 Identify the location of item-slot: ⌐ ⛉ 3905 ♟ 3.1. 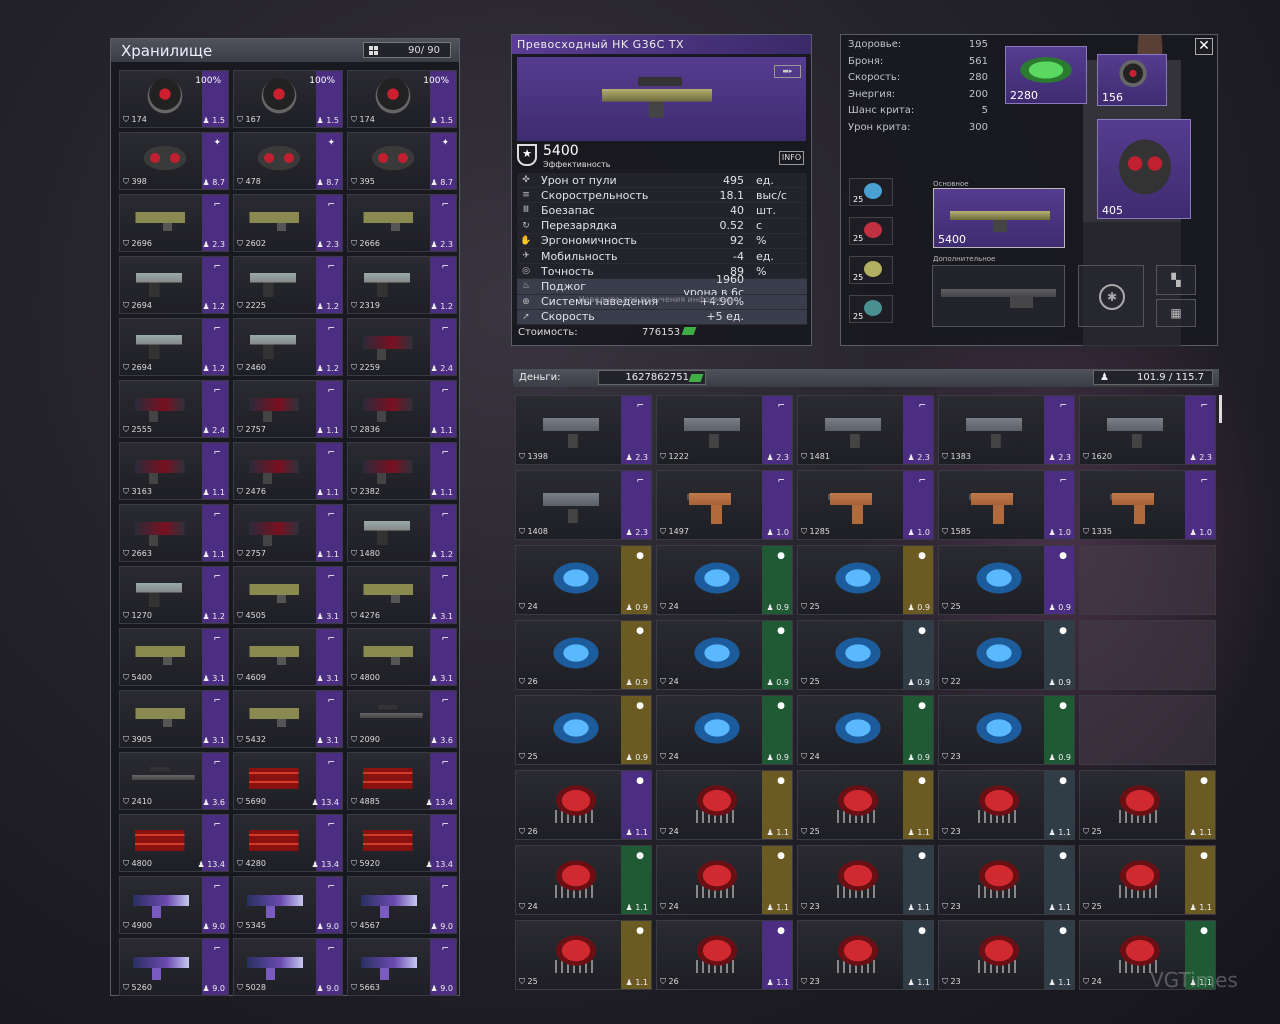
(174, 719).